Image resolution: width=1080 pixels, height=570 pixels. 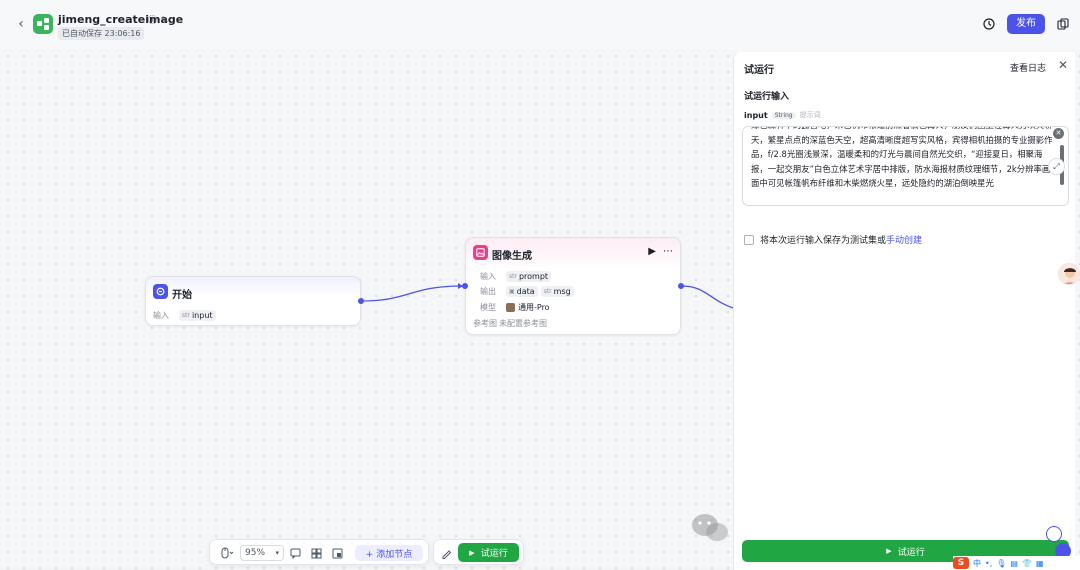 What do you see at coordinates (389, 553) in the screenshot?
I see `add-node-button: + 添加节点` at bounding box center [389, 553].